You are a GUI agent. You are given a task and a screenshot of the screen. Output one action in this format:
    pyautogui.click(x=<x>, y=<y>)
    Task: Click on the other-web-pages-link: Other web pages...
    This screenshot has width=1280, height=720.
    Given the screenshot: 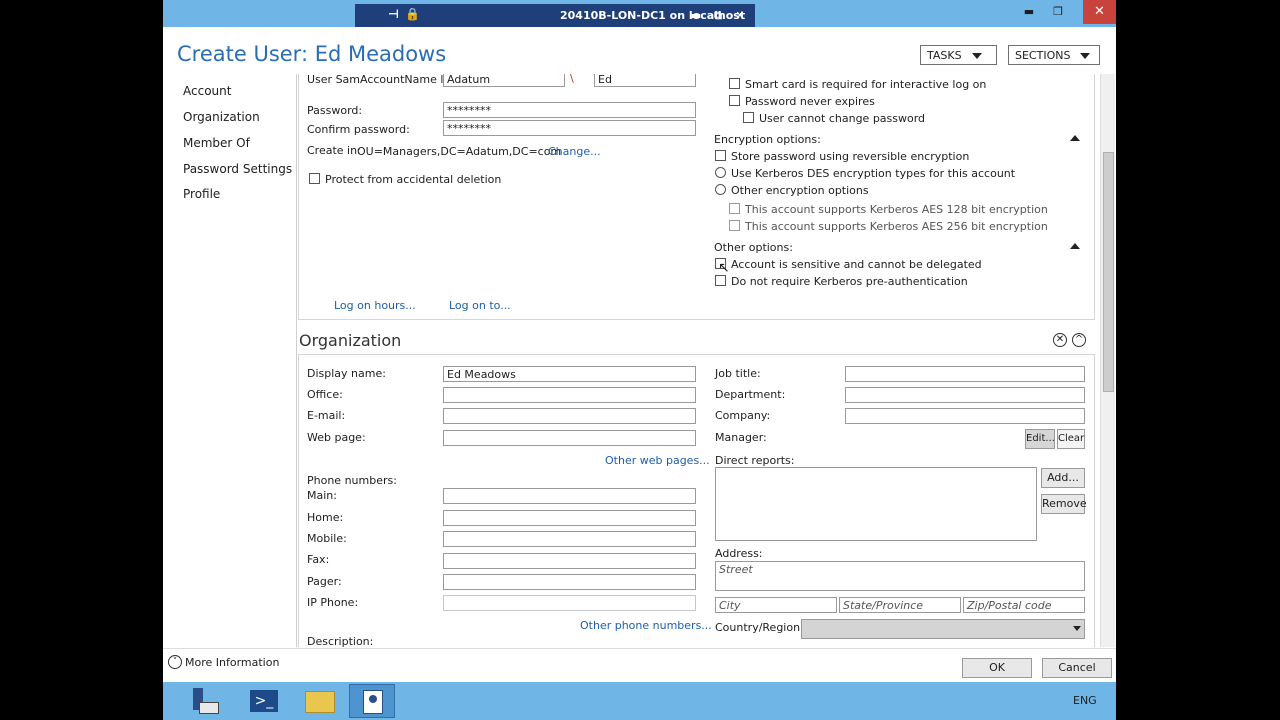 What is the action you would take?
    pyautogui.click(x=657, y=460)
    